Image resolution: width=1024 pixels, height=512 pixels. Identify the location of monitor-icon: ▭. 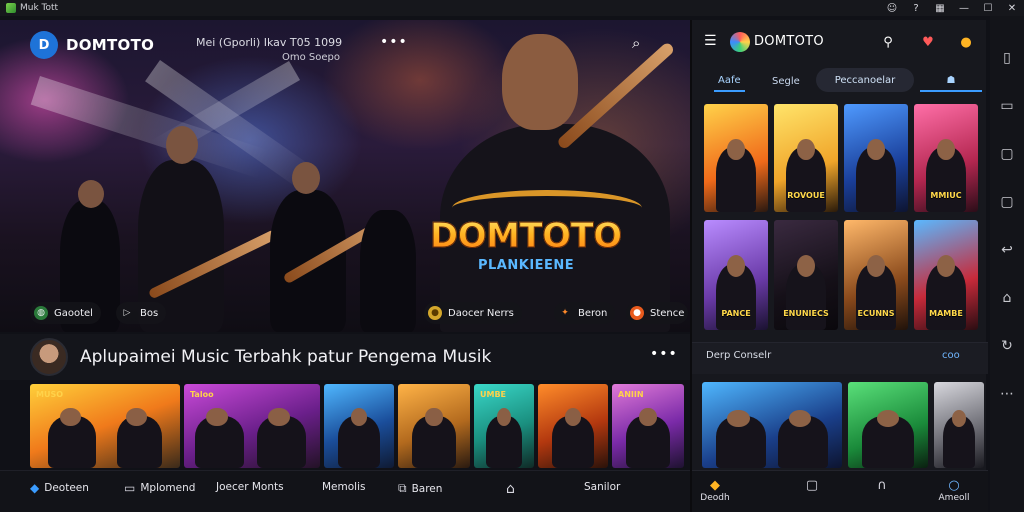
(130, 488).